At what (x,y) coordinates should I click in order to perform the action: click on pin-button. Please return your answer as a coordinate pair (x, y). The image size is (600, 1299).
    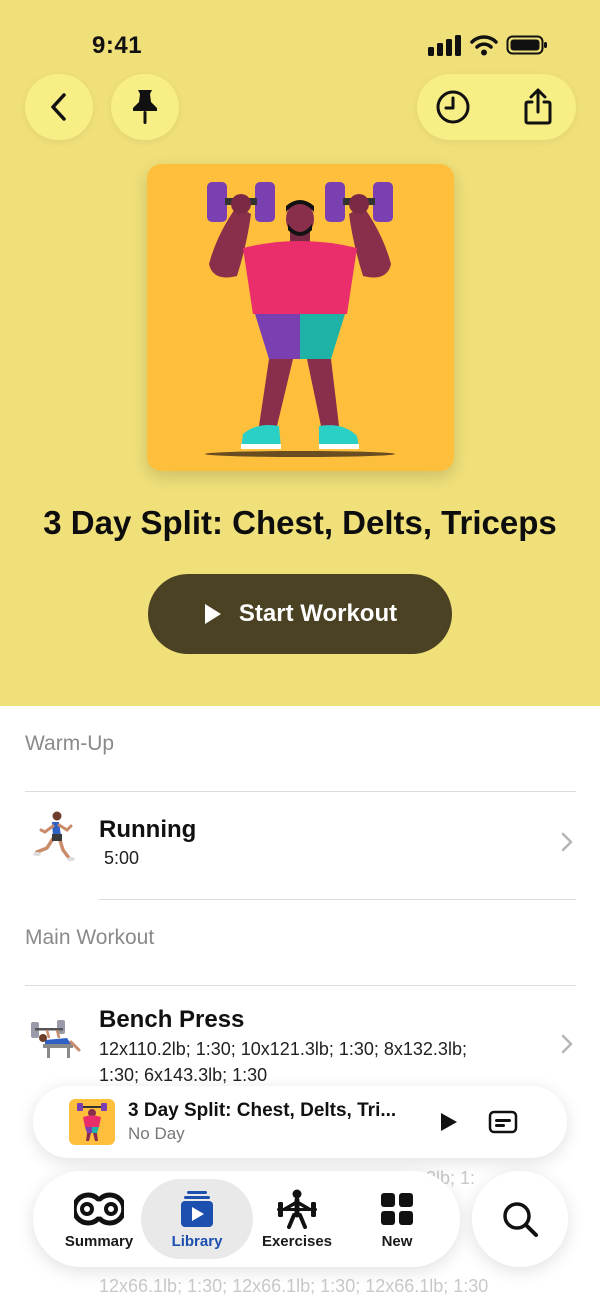
    Looking at the image, I should click on (145, 107).